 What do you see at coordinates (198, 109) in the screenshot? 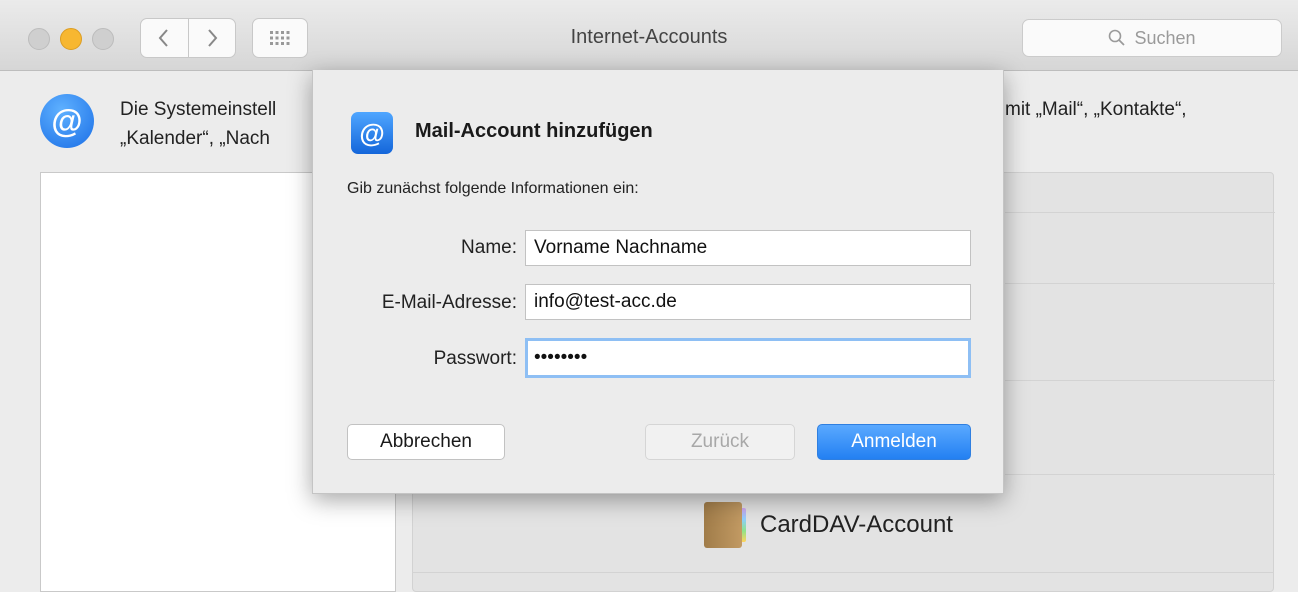
I see `description-line-1: Die Systemeinstell` at bounding box center [198, 109].